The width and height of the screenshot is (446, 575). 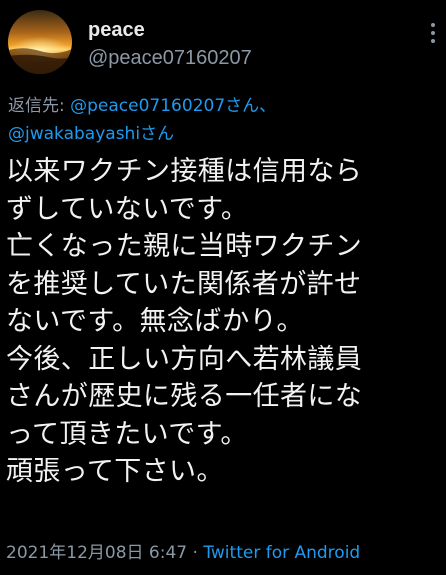 I want to click on mention-link: @jwakabayashiさん, so click(x=91, y=134).